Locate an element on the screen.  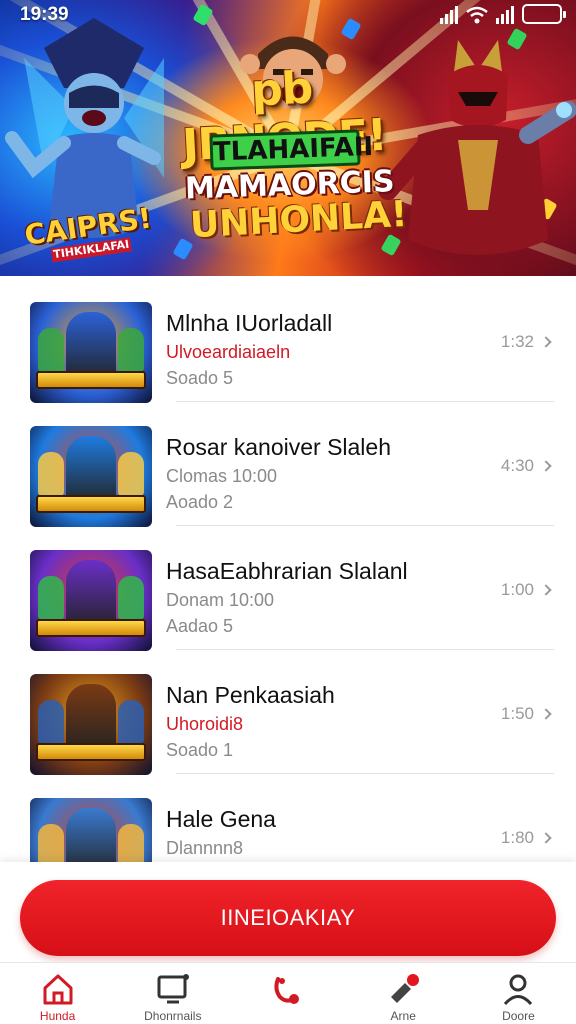
game-duration-value: 1:80 is located at coordinates (517, 837).